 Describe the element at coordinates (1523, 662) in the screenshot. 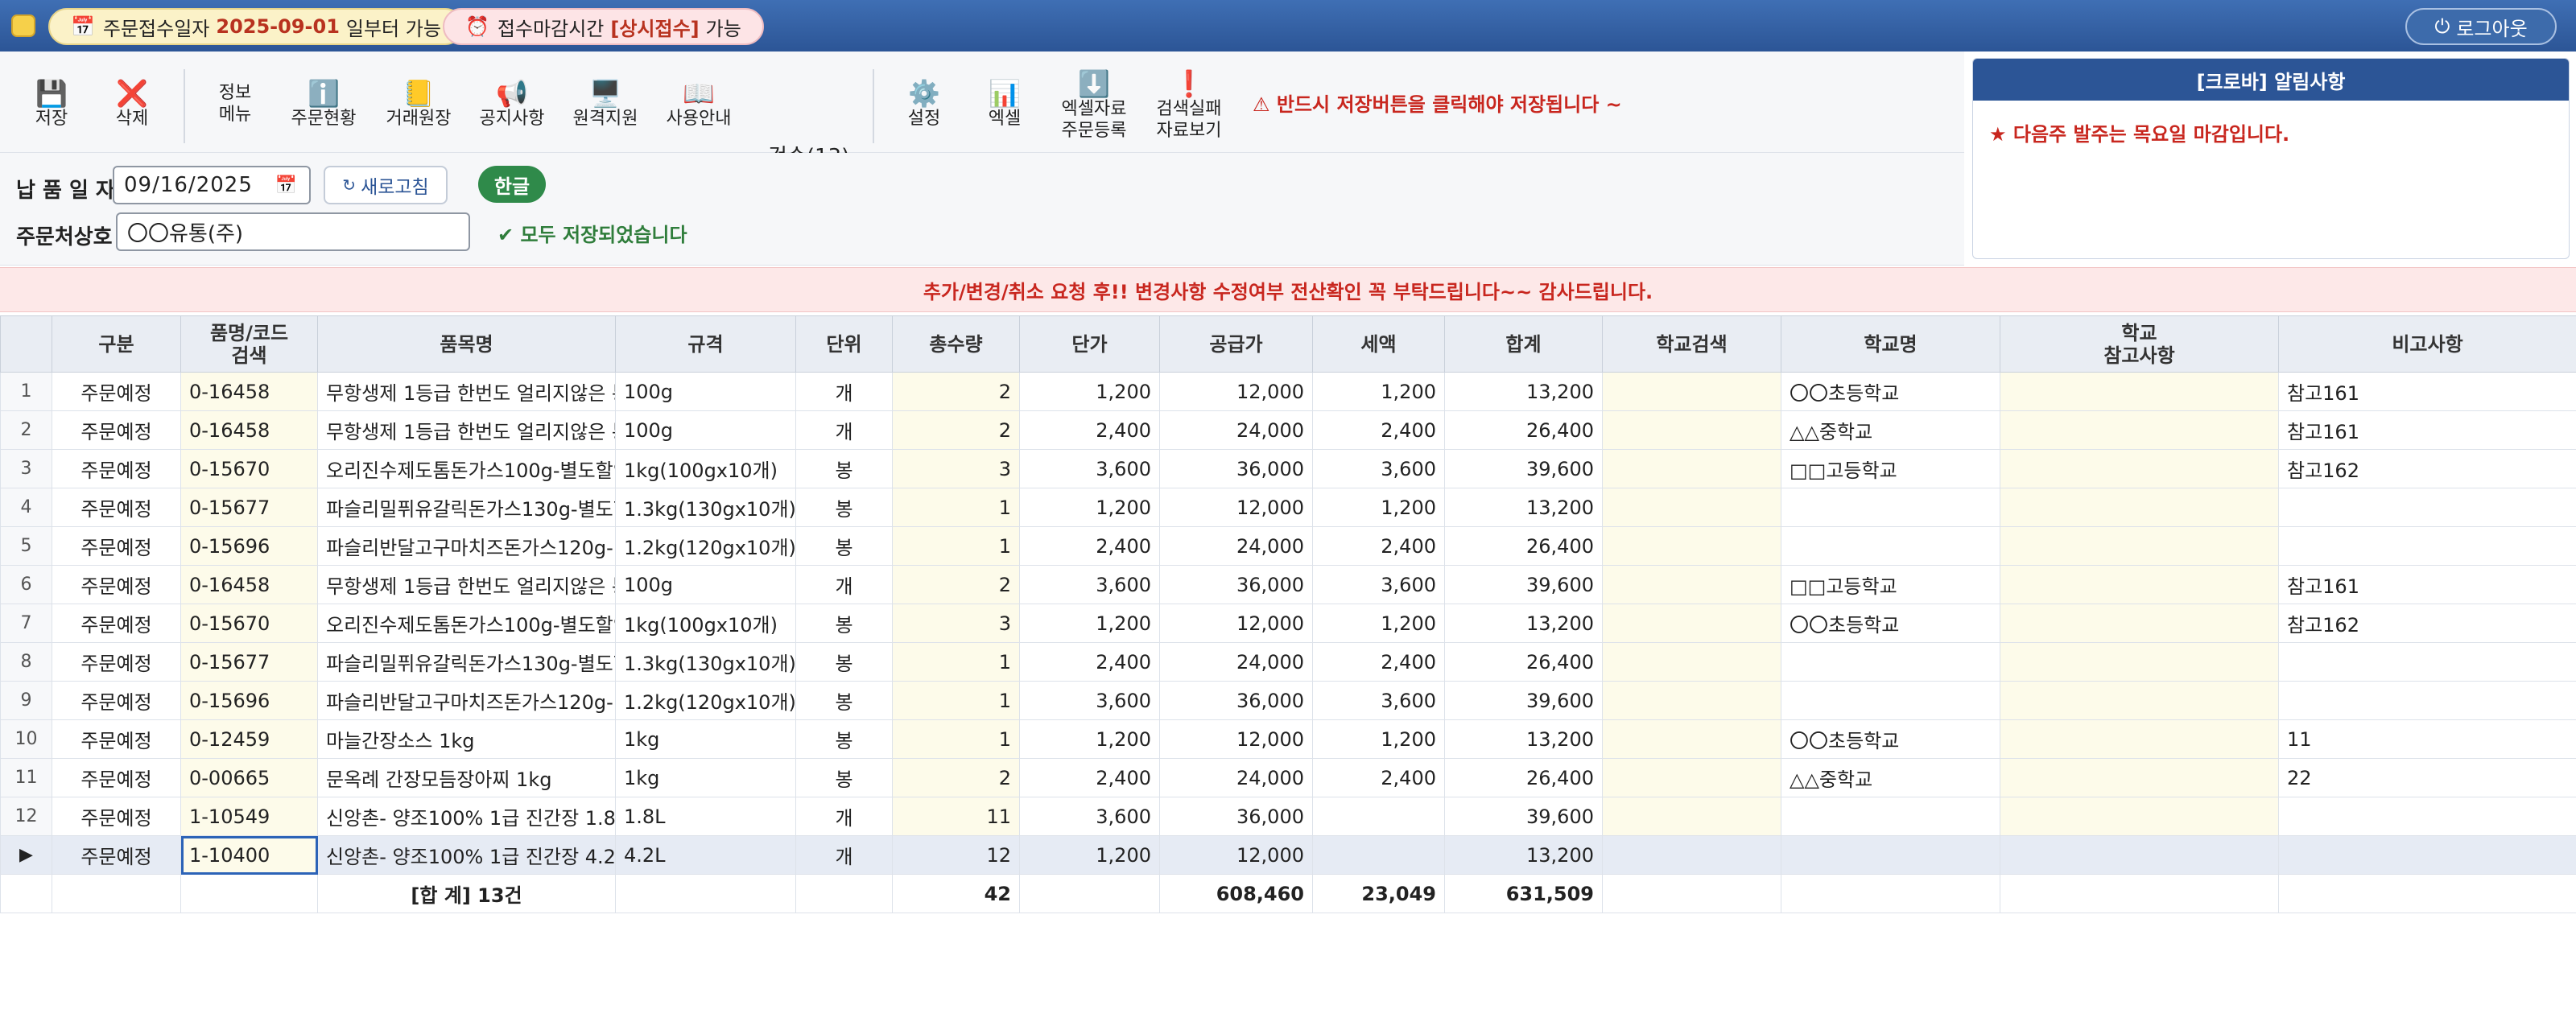

I see `cell-total: 26,400` at that location.